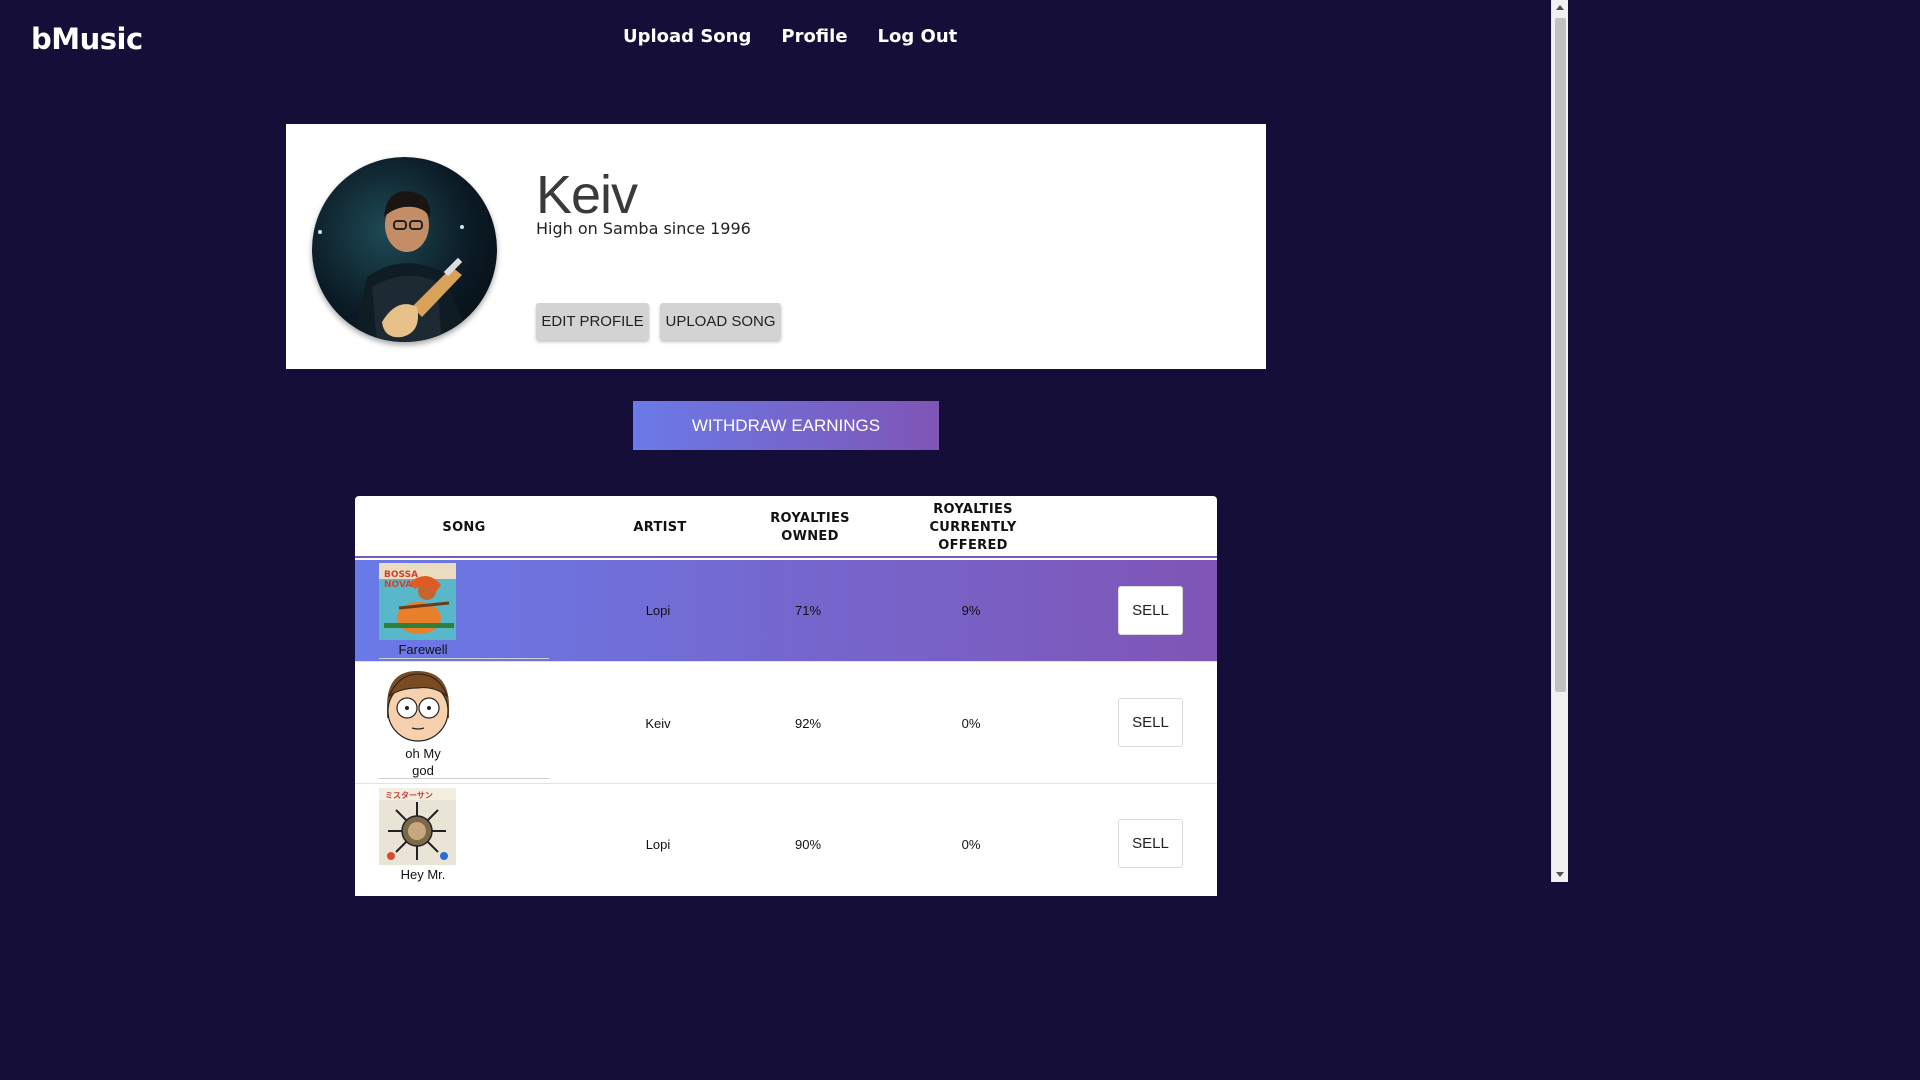 This screenshot has height=1080, width=1920. Describe the element at coordinates (786, 723) in the screenshot. I see `table-row: oh My god Keiv 92% 0% SELL` at that location.